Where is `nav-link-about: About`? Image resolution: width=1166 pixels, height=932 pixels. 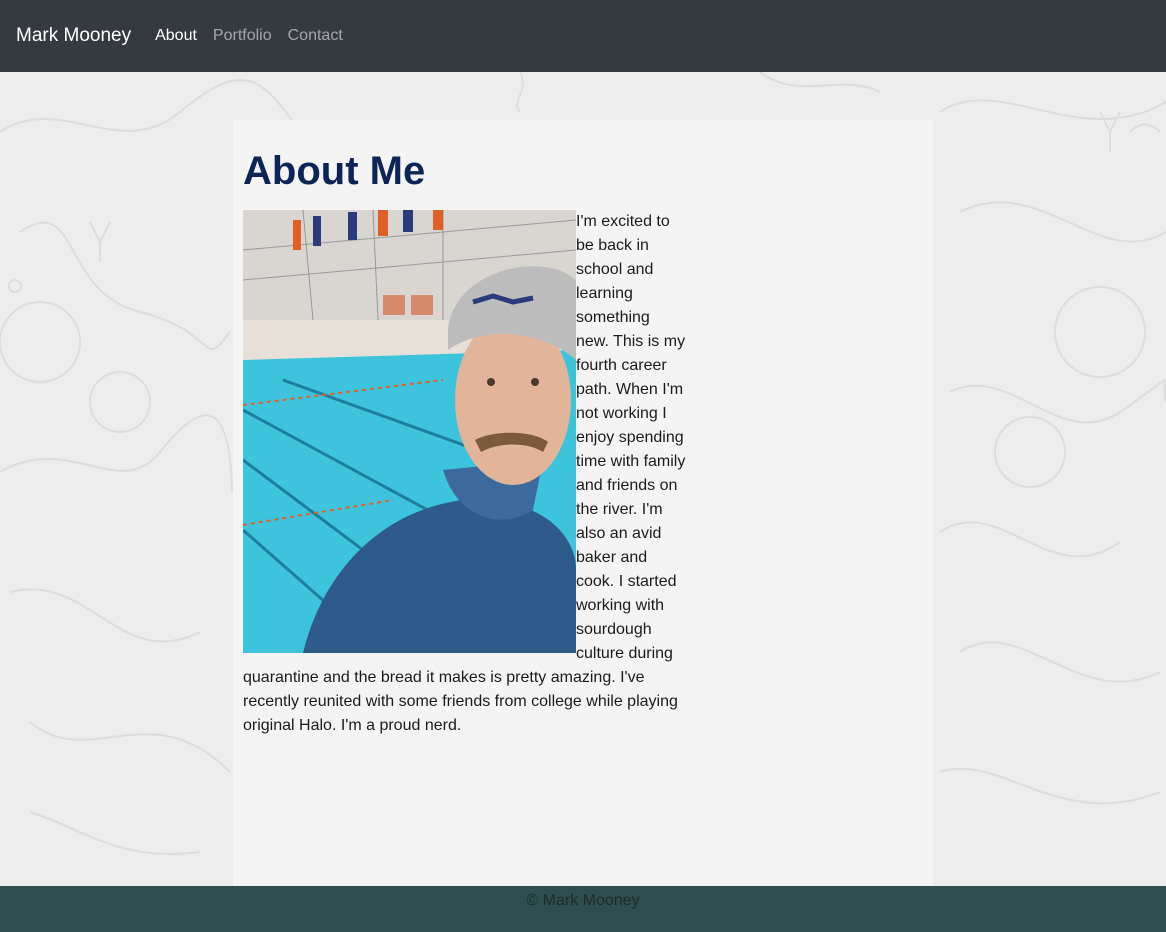
nav-link-about: About is located at coordinates (176, 36).